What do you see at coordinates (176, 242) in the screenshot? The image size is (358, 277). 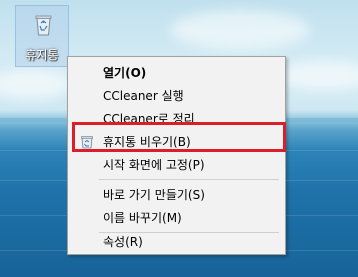 I see `menu-item-properties: 속성(R)` at bounding box center [176, 242].